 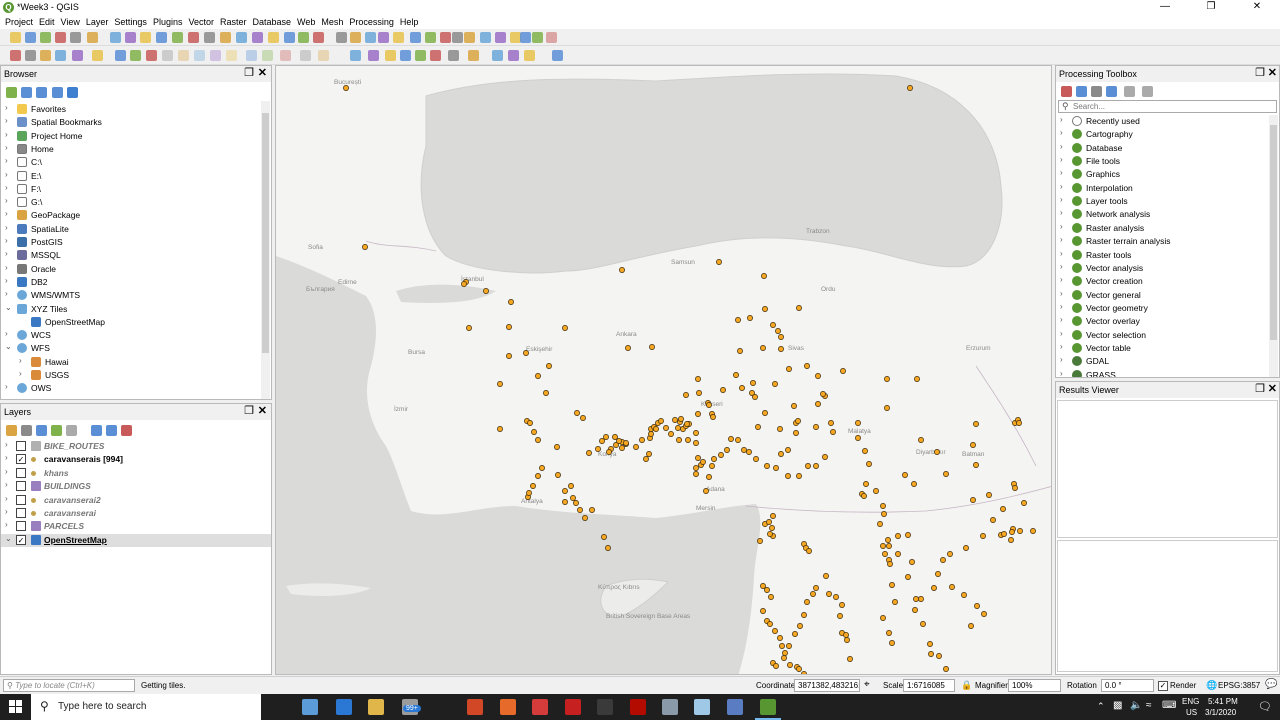 What do you see at coordinates (130, 375) in the screenshot?
I see `browser-item: › USGS` at bounding box center [130, 375].